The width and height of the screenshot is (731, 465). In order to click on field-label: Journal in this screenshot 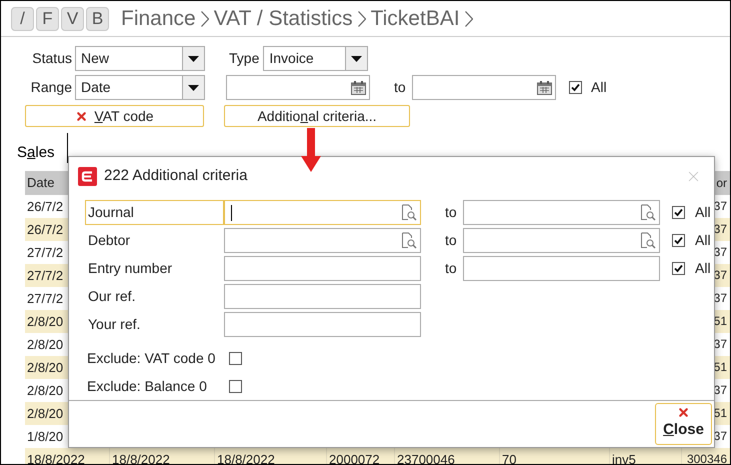, I will do `click(154, 212)`.